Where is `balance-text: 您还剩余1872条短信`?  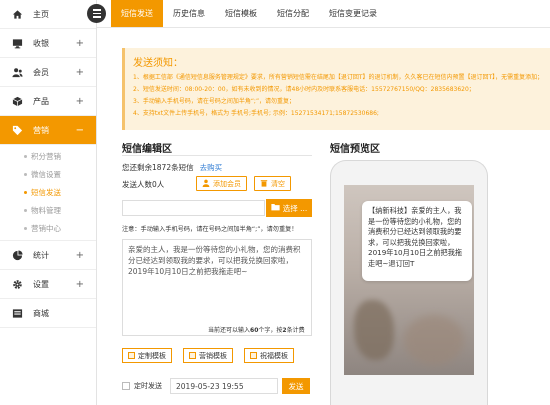 balance-text: 您还剩余1872条短信 is located at coordinates (158, 167).